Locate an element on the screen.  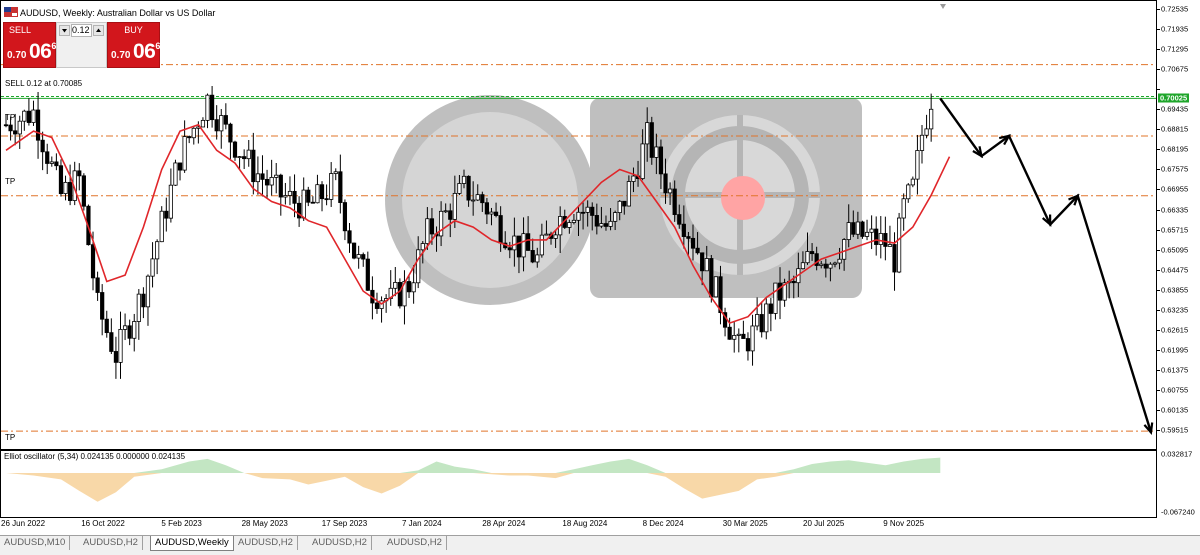
time-label: 9 Nov 2025 is located at coordinates (904, 523).